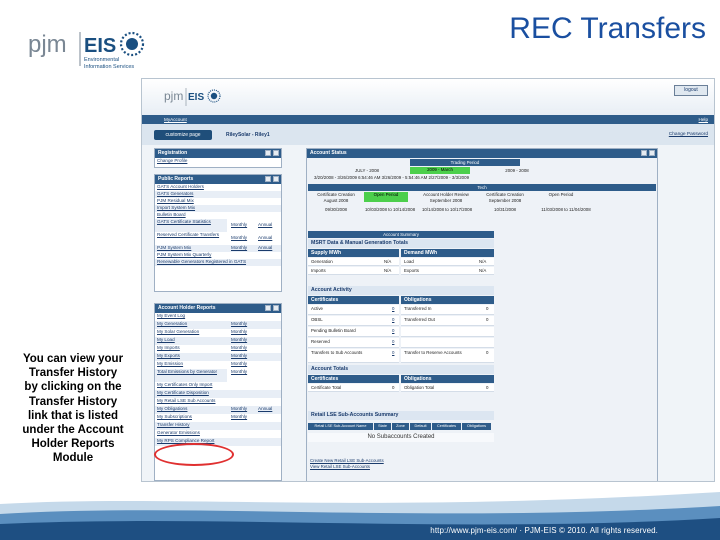 The width and height of the screenshot is (720, 540). Describe the element at coordinates (218, 386) in the screenshot. I see `list-item: My Certificates Only Import` at that location.